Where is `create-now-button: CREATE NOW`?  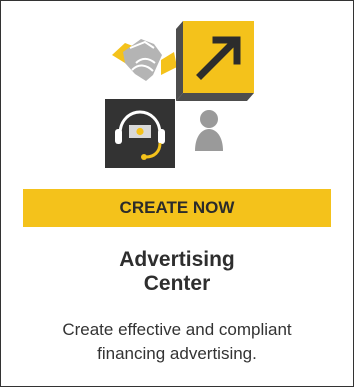 create-now-button: CREATE NOW is located at coordinates (177, 208).